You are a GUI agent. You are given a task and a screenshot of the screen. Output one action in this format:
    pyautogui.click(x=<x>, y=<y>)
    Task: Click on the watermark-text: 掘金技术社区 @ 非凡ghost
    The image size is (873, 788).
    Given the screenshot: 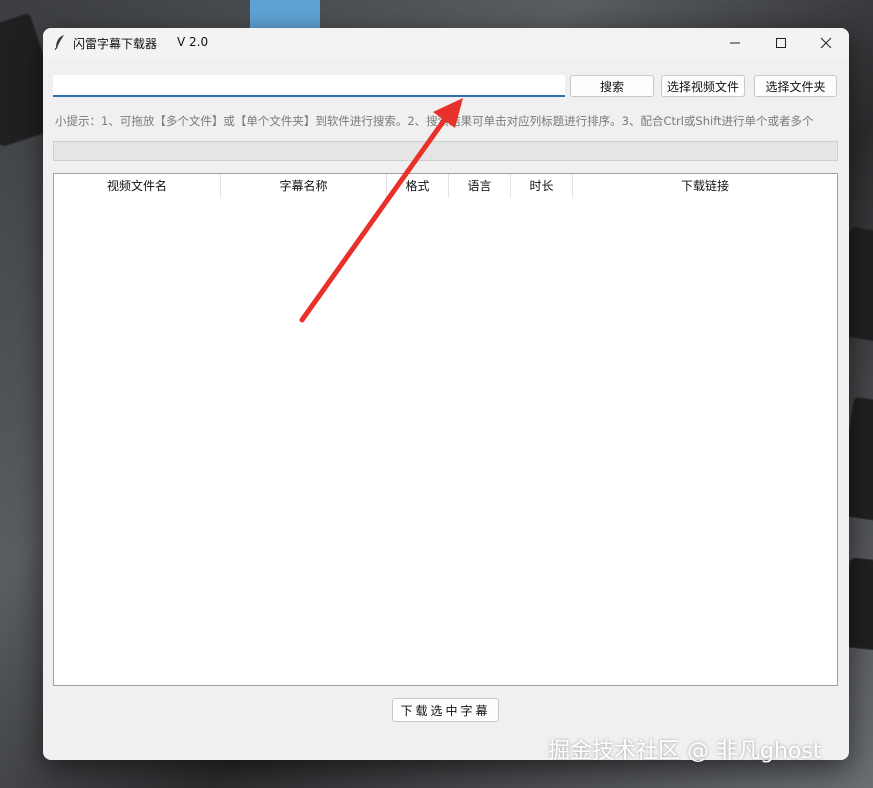 What is the action you would take?
    pyautogui.click(x=685, y=751)
    